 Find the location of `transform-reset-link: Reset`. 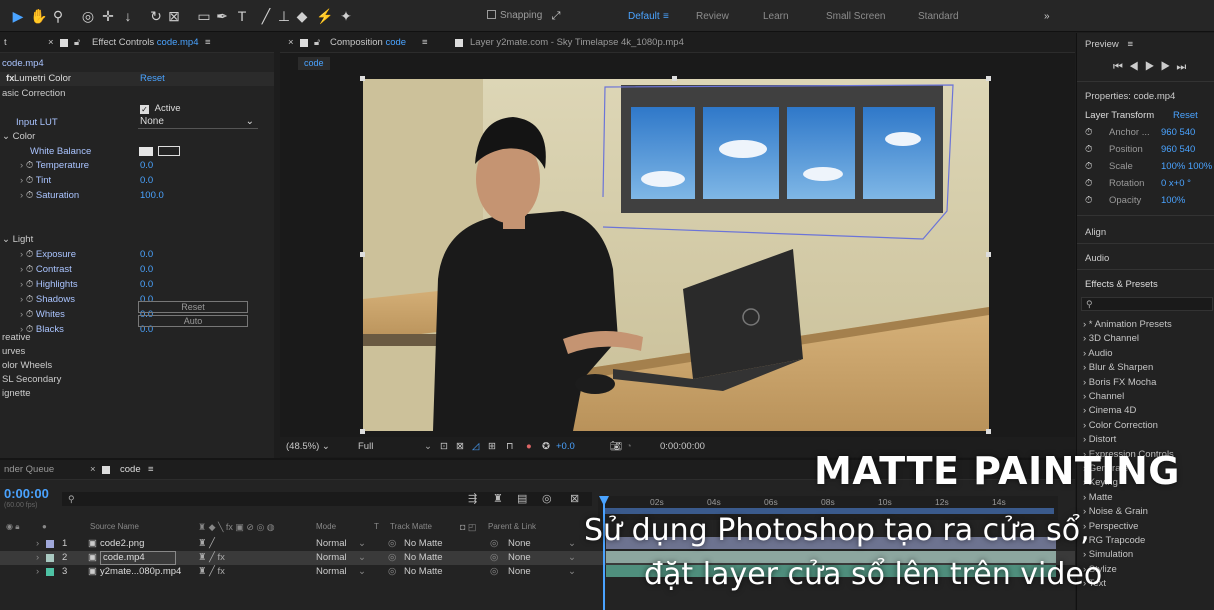

transform-reset-link: Reset is located at coordinates (1185, 115).